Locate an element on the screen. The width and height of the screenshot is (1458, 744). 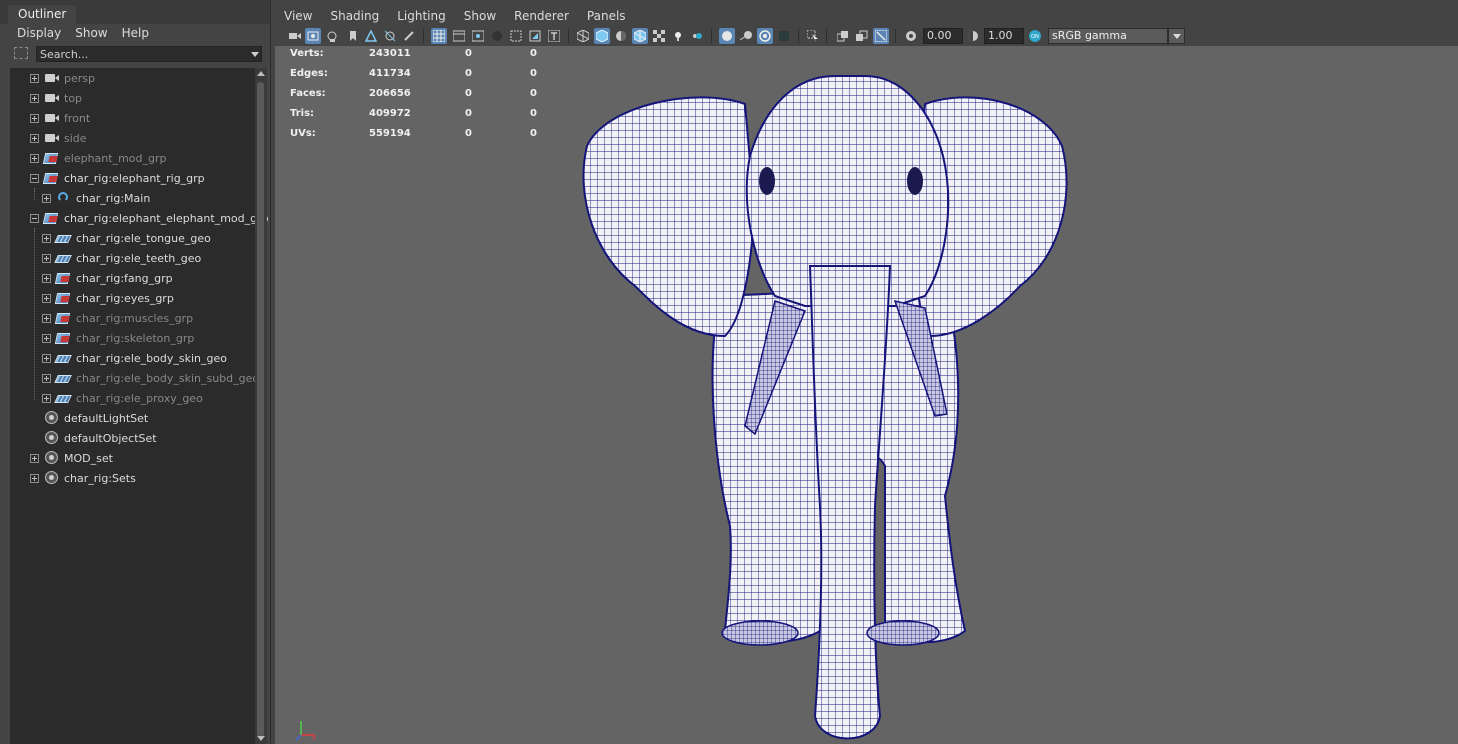
grease-pencil-icon is located at coordinates (409, 36).